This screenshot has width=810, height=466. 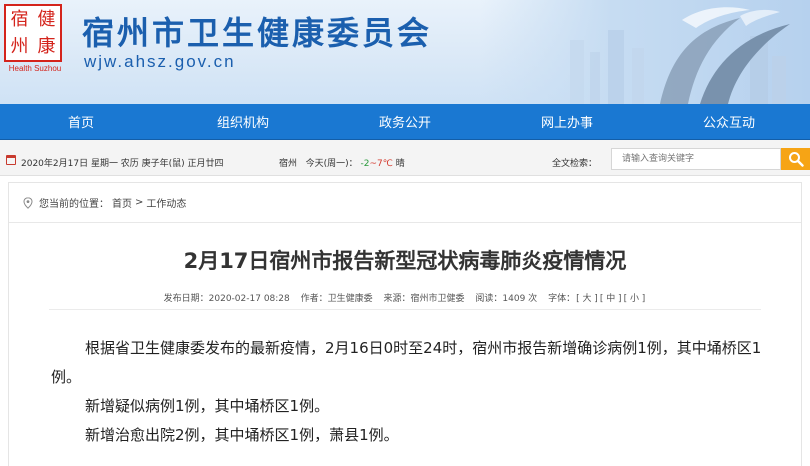 What do you see at coordinates (729, 121) in the screenshot?
I see `nav-item-public-interaction: 公众互动` at bounding box center [729, 121].